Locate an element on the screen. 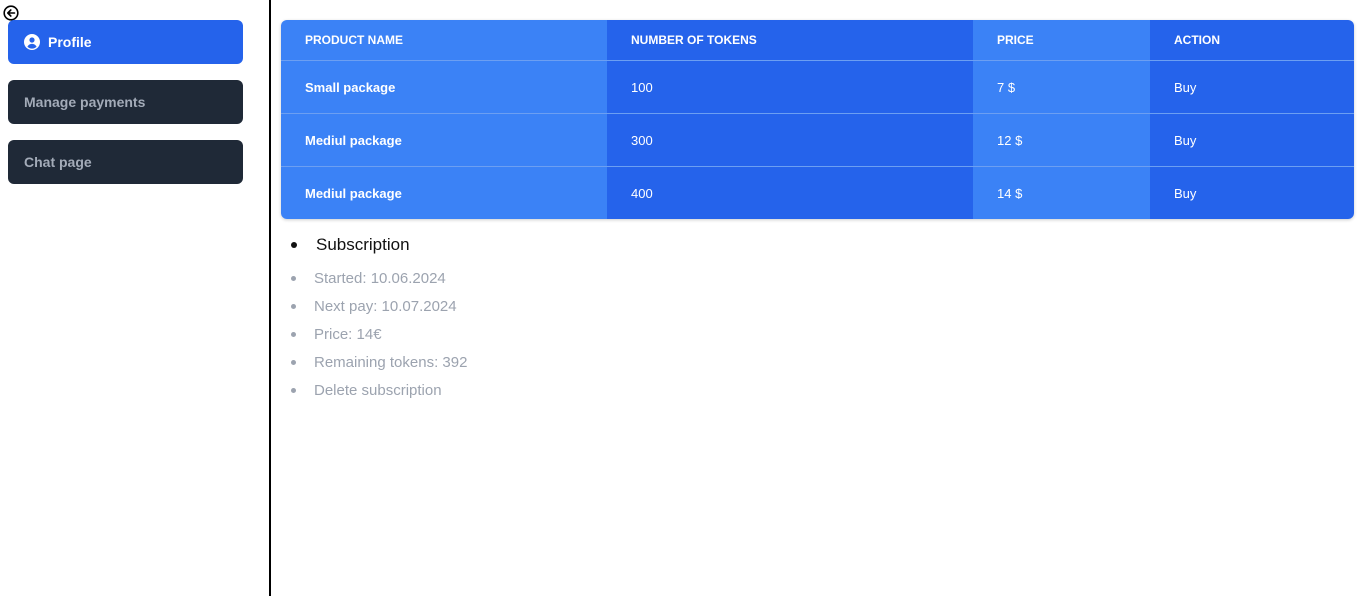  list-item: Started: 10.06.2024 is located at coordinates (378, 278).